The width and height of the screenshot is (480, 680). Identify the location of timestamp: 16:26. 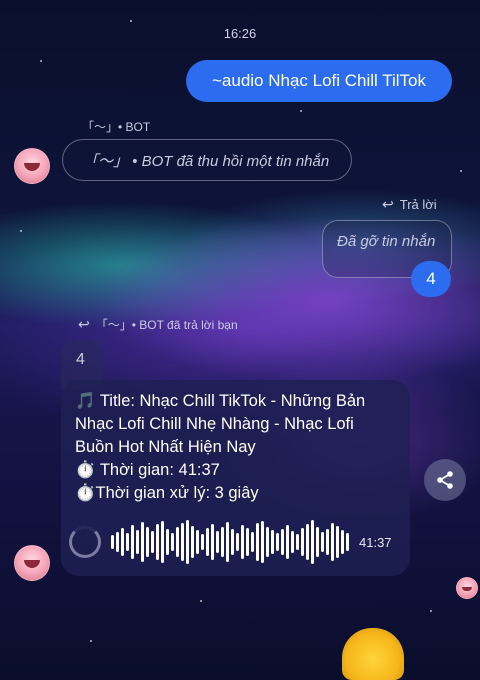
(240, 33).